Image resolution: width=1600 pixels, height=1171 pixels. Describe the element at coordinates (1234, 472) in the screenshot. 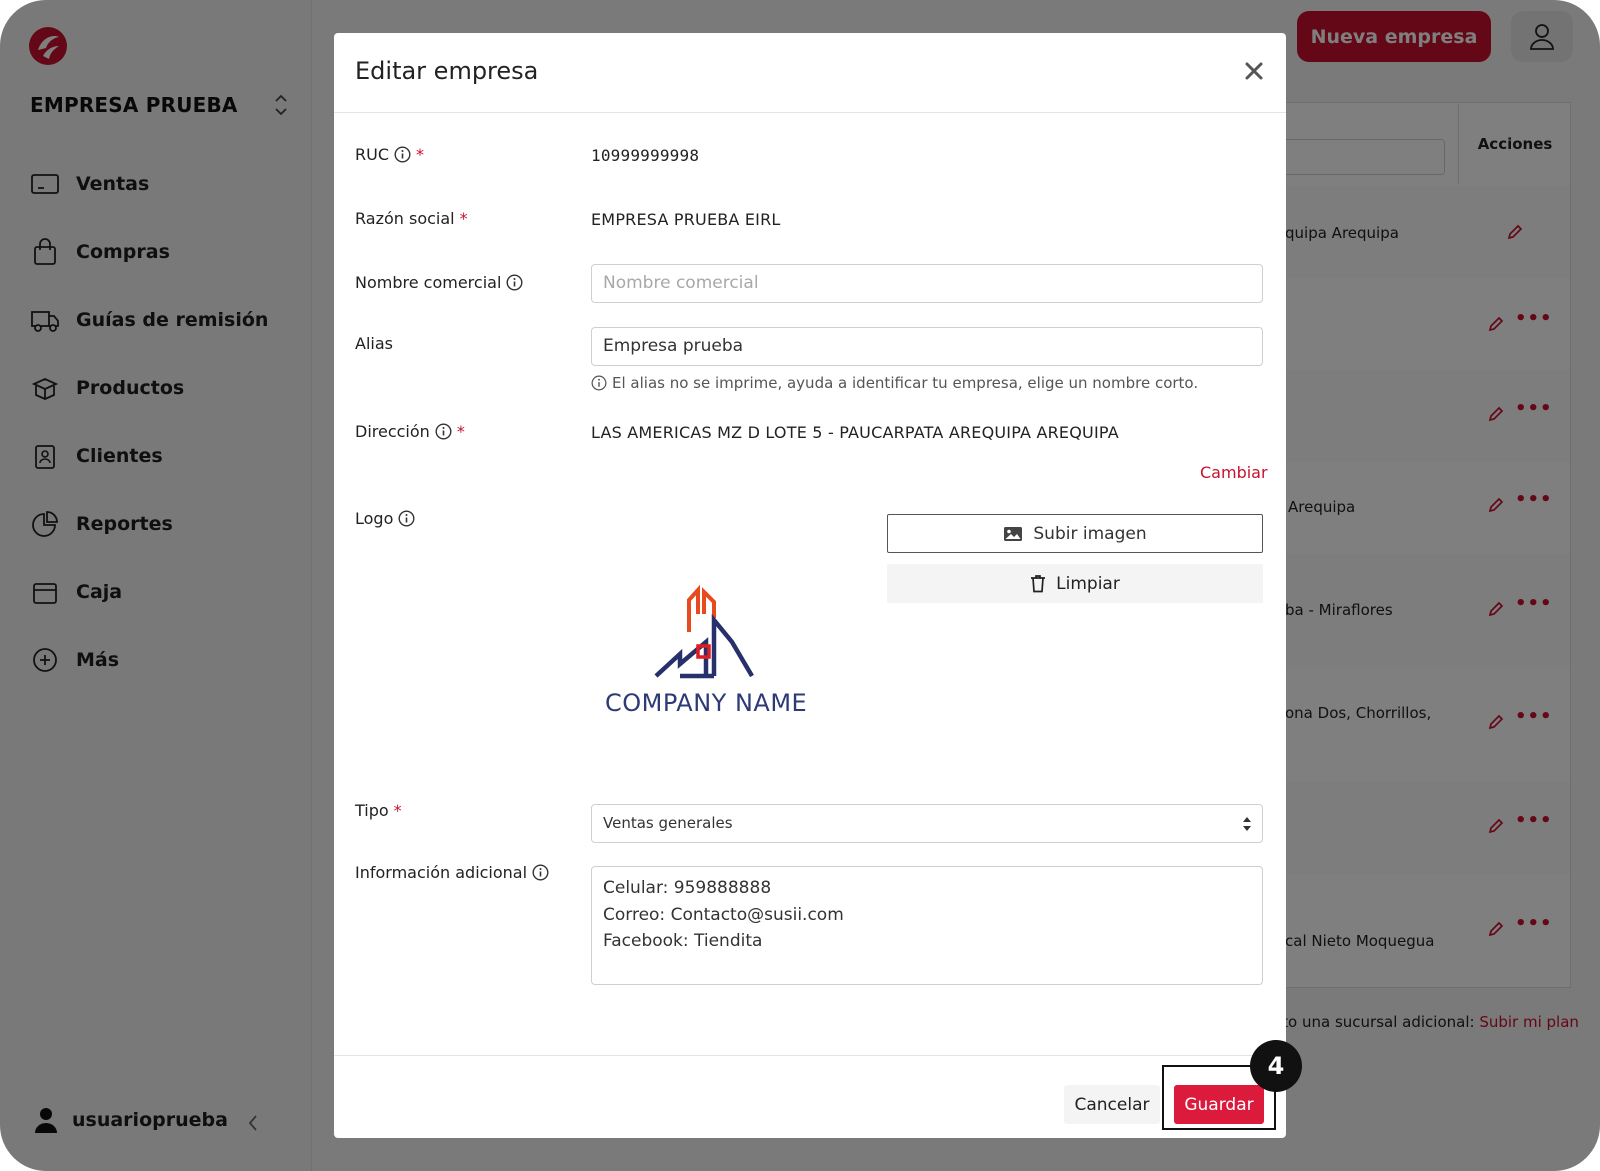

I see `cambiar-address-link: Cambiar` at that location.